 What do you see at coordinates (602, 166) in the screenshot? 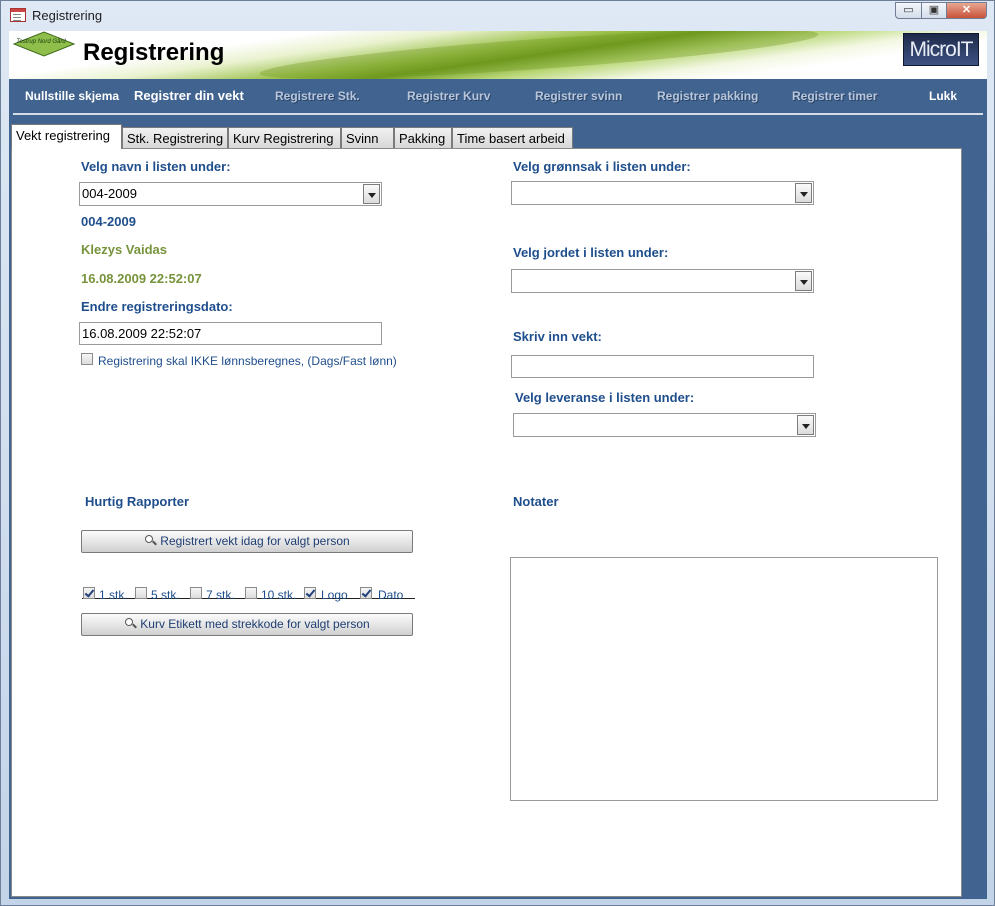
I see `vegetable-label: Velg grønnsak i listen under:` at bounding box center [602, 166].